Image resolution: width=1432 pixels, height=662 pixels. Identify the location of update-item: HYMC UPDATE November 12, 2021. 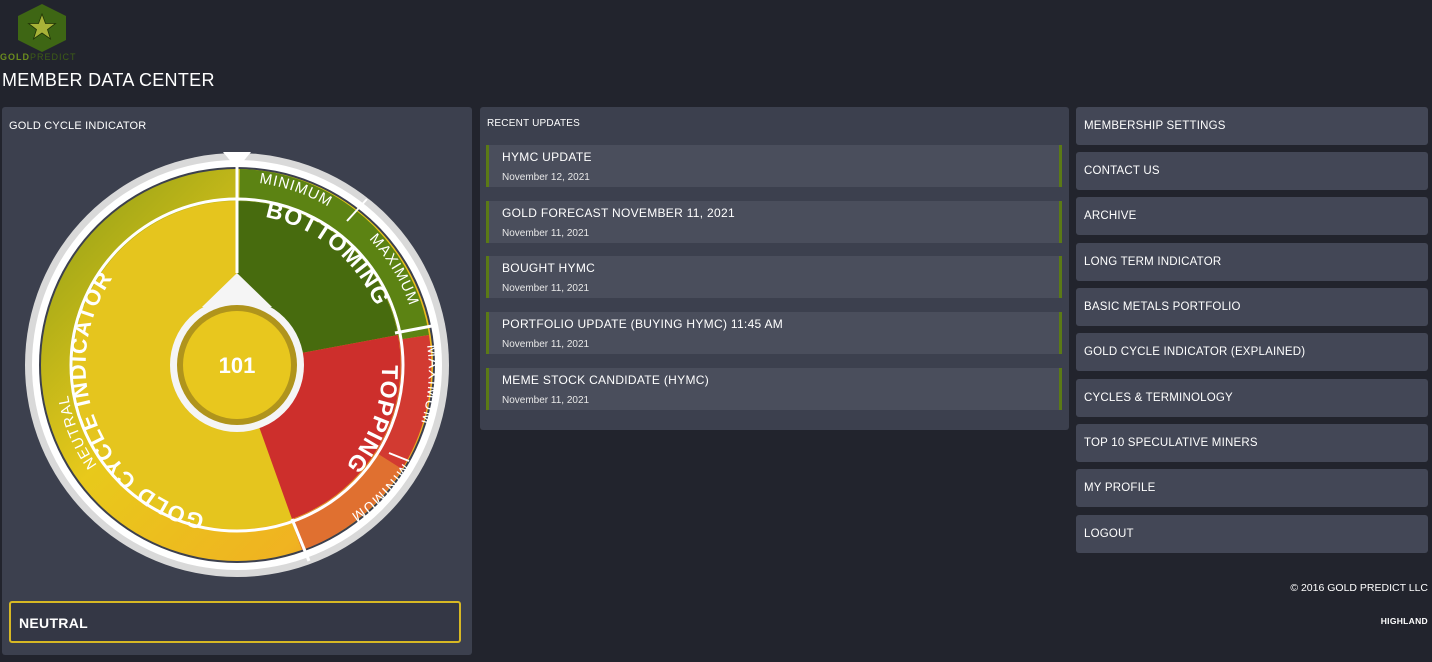
(774, 166).